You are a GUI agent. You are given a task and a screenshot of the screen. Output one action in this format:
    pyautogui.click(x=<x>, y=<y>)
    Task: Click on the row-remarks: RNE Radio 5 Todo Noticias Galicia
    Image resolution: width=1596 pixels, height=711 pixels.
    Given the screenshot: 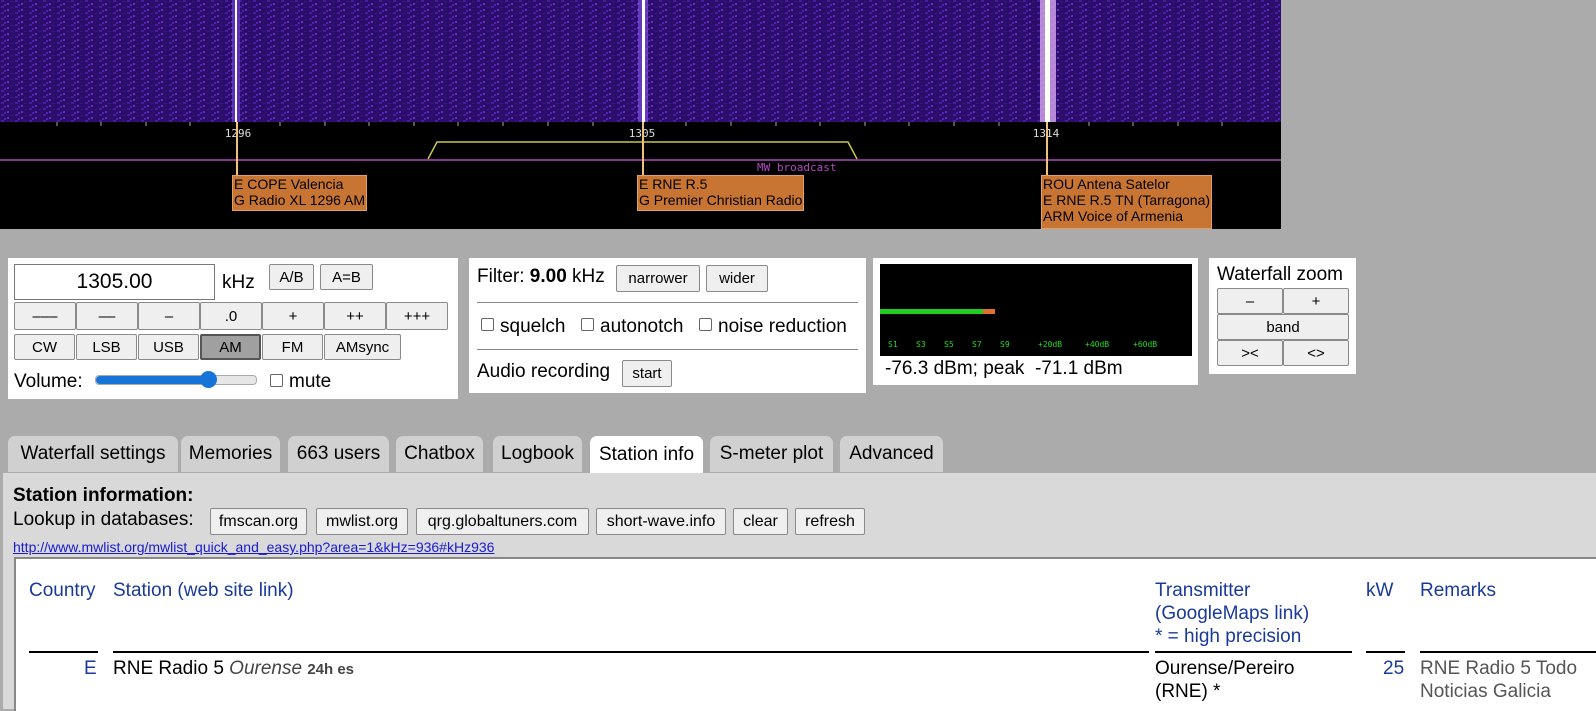 What is the action you would take?
    pyautogui.click(x=1499, y=680)
    